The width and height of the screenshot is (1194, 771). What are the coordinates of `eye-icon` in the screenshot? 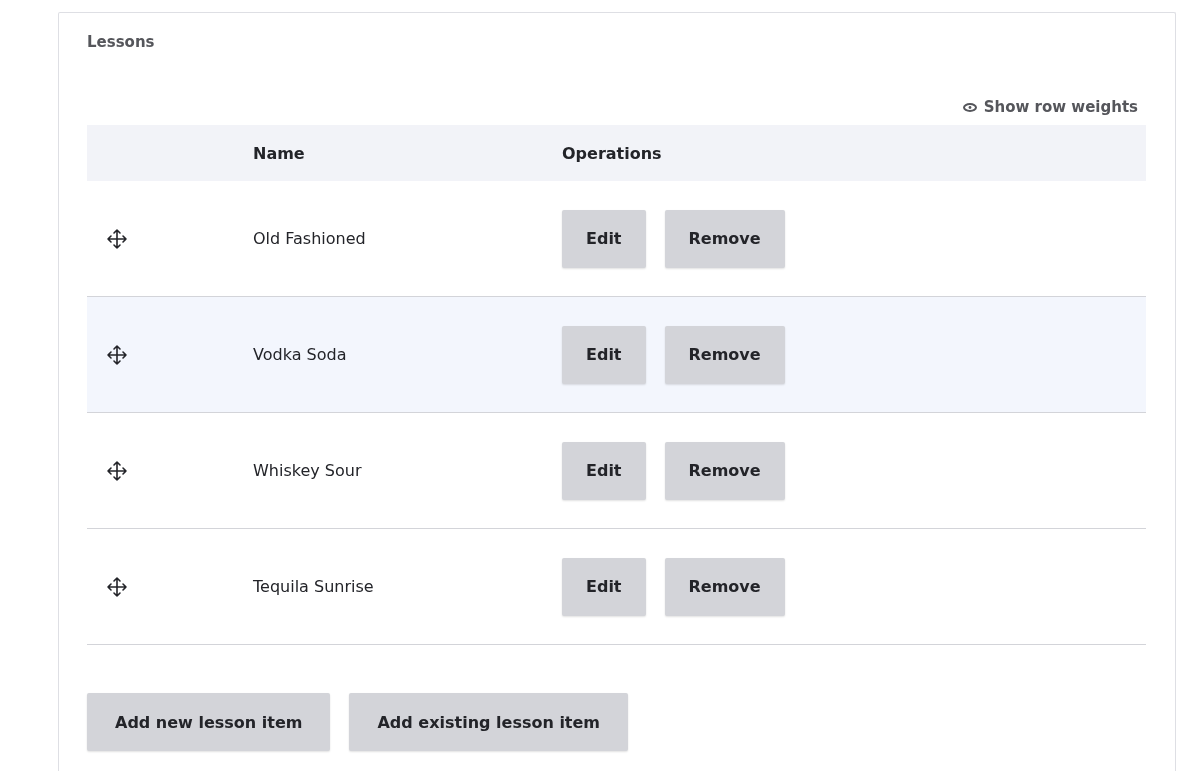 It's located at (969, 107).